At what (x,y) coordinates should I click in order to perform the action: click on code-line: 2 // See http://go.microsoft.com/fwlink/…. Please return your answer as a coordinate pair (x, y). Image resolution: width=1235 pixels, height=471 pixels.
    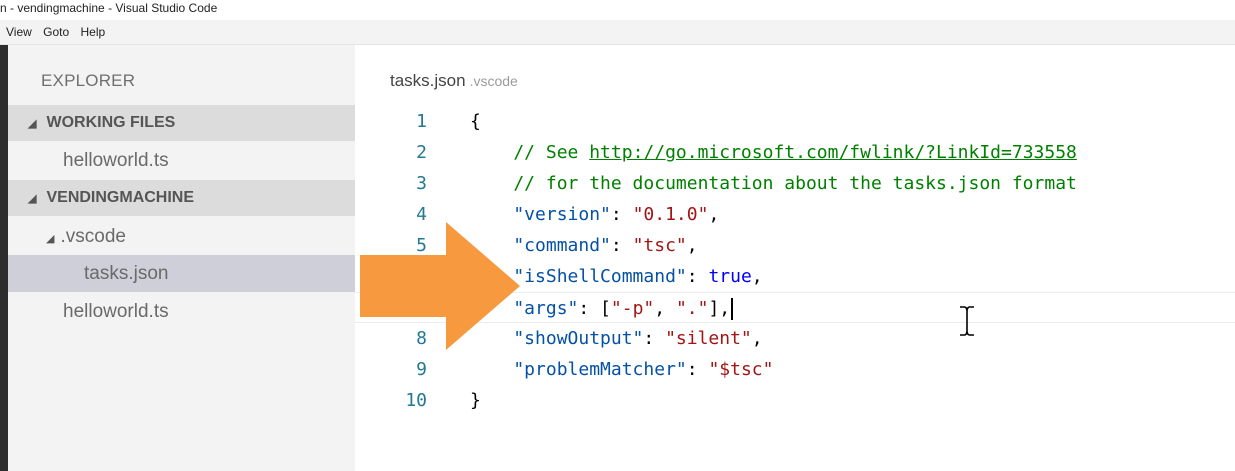
    Looking at the image, I should click on (795, 152).